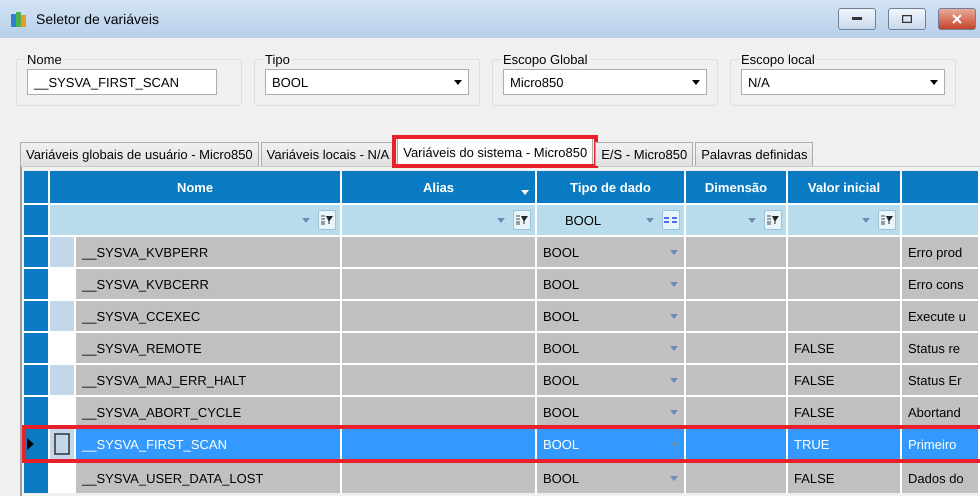  I want to click on filter-value: BOOL, so click(583, 220).